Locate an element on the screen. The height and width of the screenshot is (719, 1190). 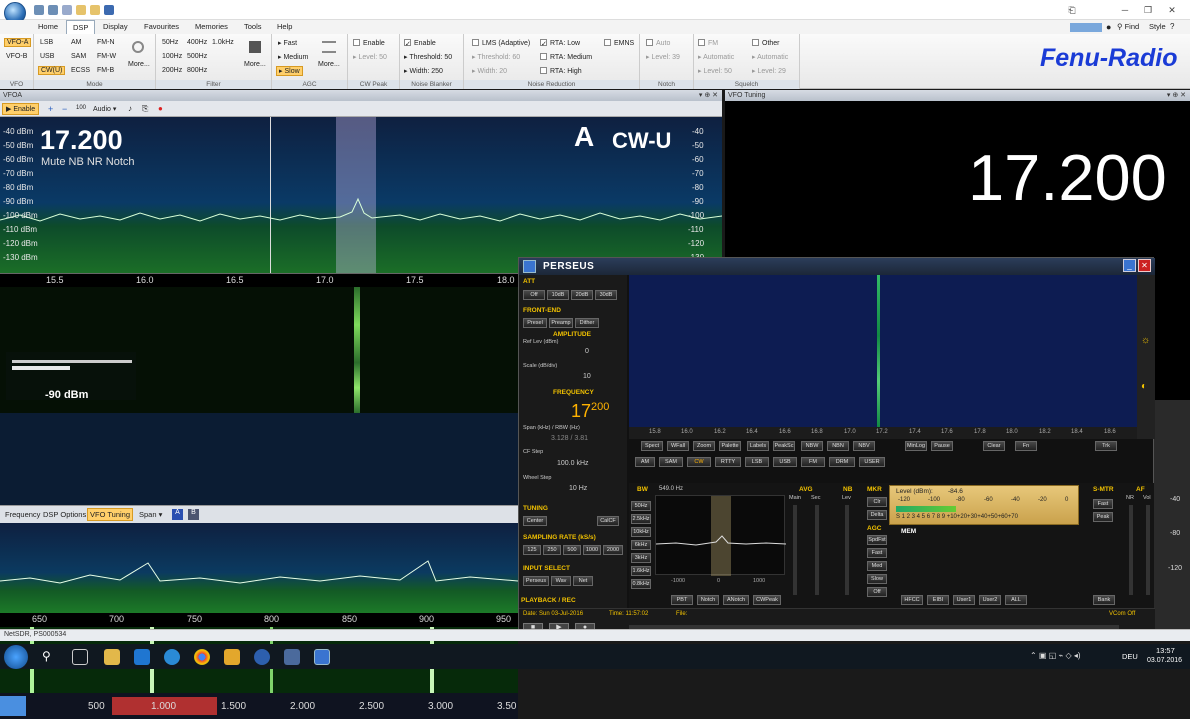
clock-date: 03.07.2016 is located at coordinates (1164, 660).